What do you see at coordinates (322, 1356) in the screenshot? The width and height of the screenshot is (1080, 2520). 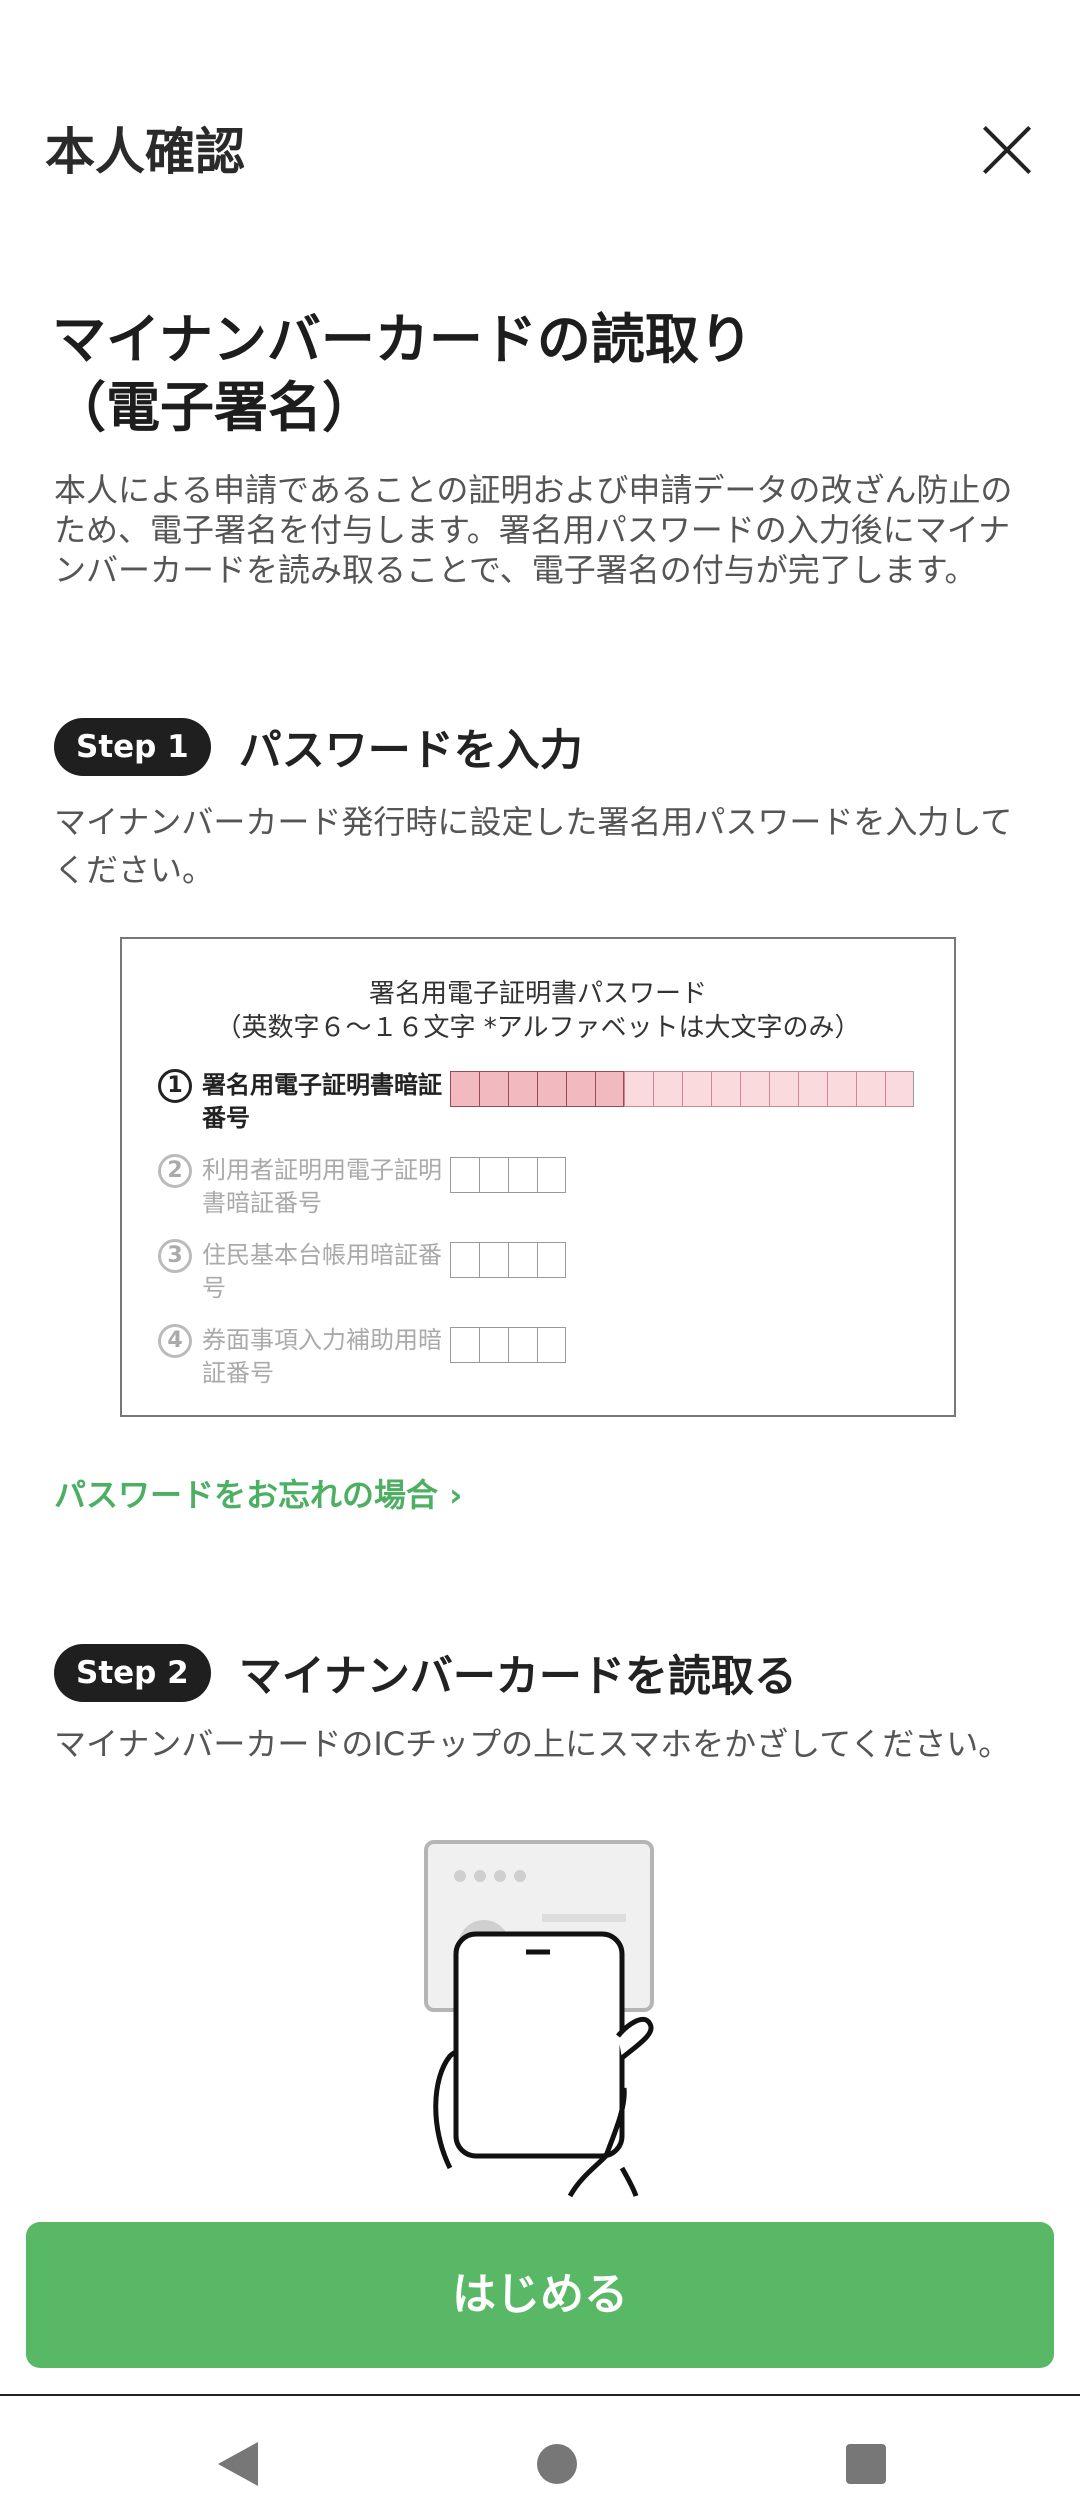 I see `password-row-label: 券面事項入力補助用暗証番号` at bounding box center [322, 1356].